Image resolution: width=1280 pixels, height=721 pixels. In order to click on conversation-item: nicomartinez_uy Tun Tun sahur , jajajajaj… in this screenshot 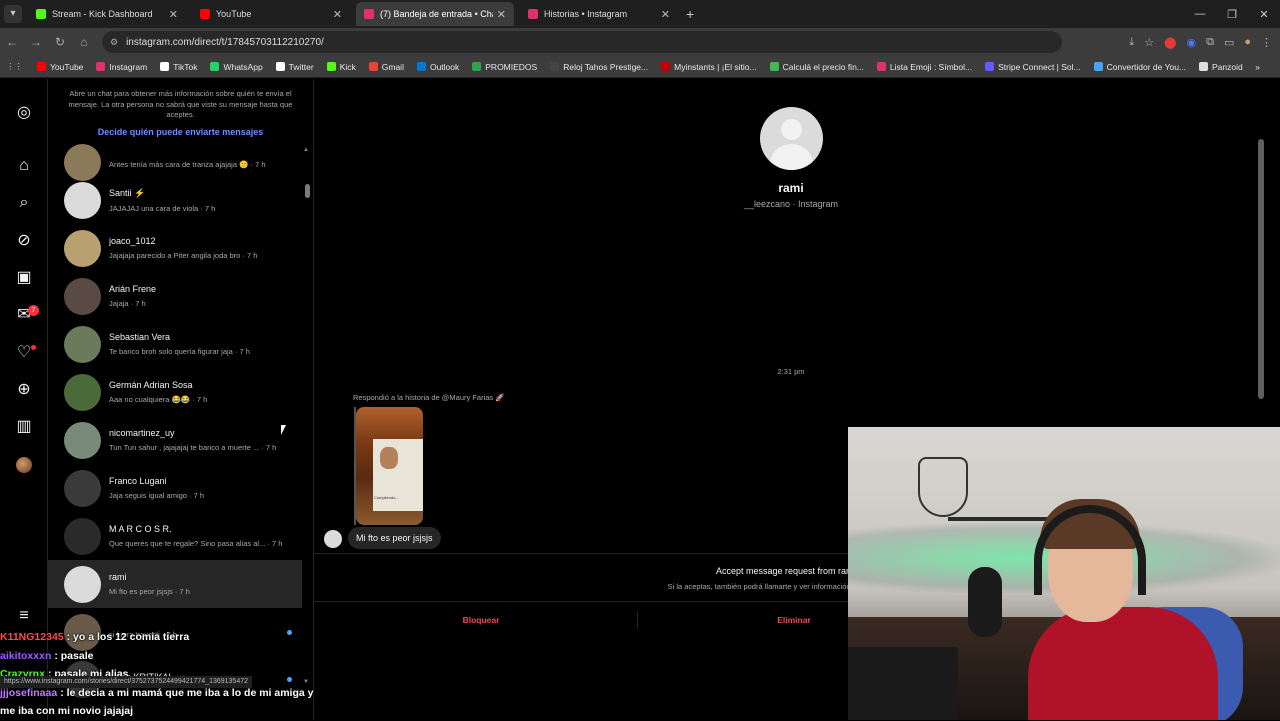, I will do `click(175, 440)`.